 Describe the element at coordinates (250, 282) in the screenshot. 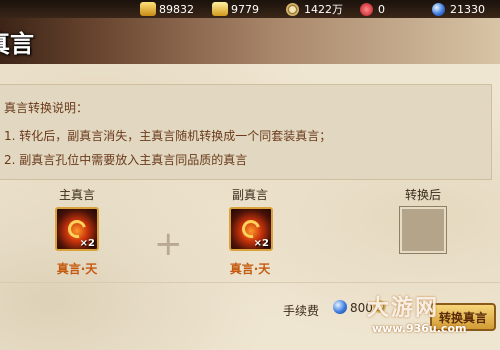

I see `divider` at that location.